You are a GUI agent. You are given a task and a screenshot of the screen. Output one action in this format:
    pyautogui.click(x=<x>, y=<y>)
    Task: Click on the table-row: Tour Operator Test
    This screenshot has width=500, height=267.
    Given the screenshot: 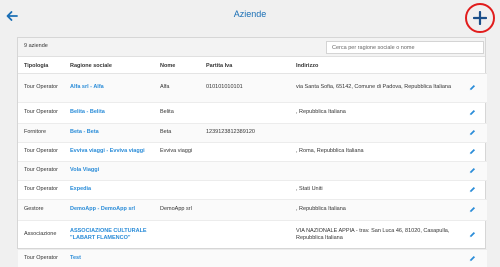 What is the action you would take?
    pyautogui.click(x=252, y=258)
    